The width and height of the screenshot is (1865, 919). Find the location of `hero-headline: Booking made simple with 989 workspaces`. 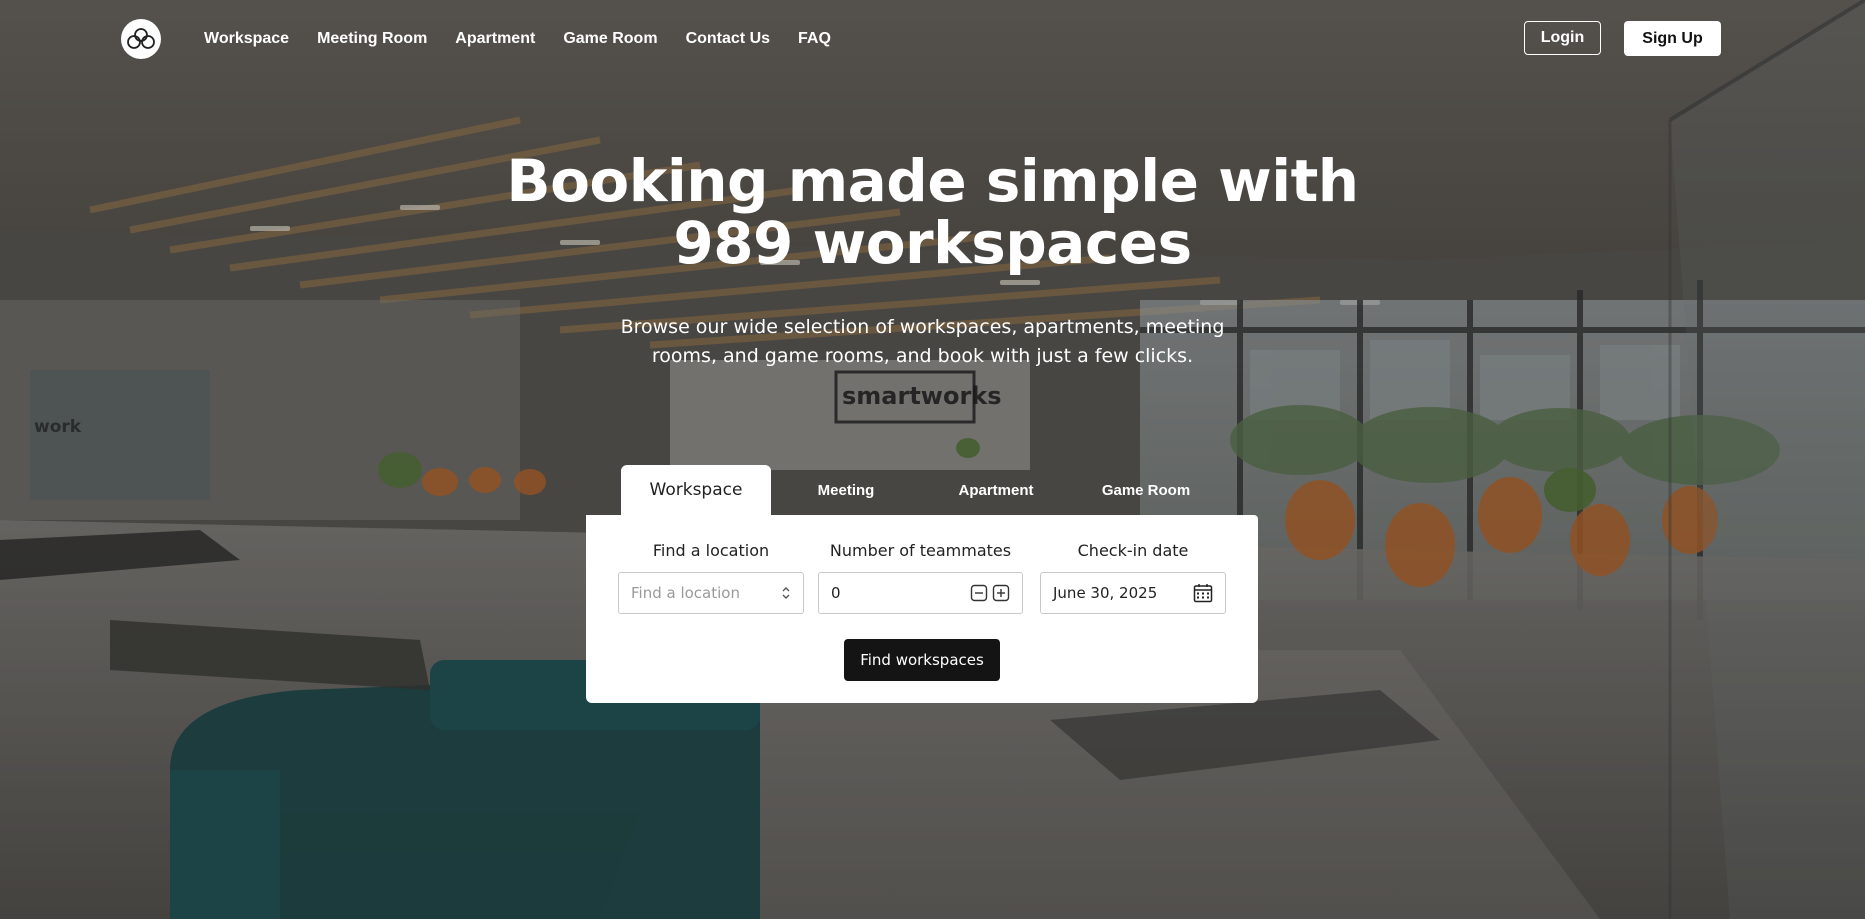

hero-headline: Booking made simple with 989 workspaces is located at coordinates (932, 212).